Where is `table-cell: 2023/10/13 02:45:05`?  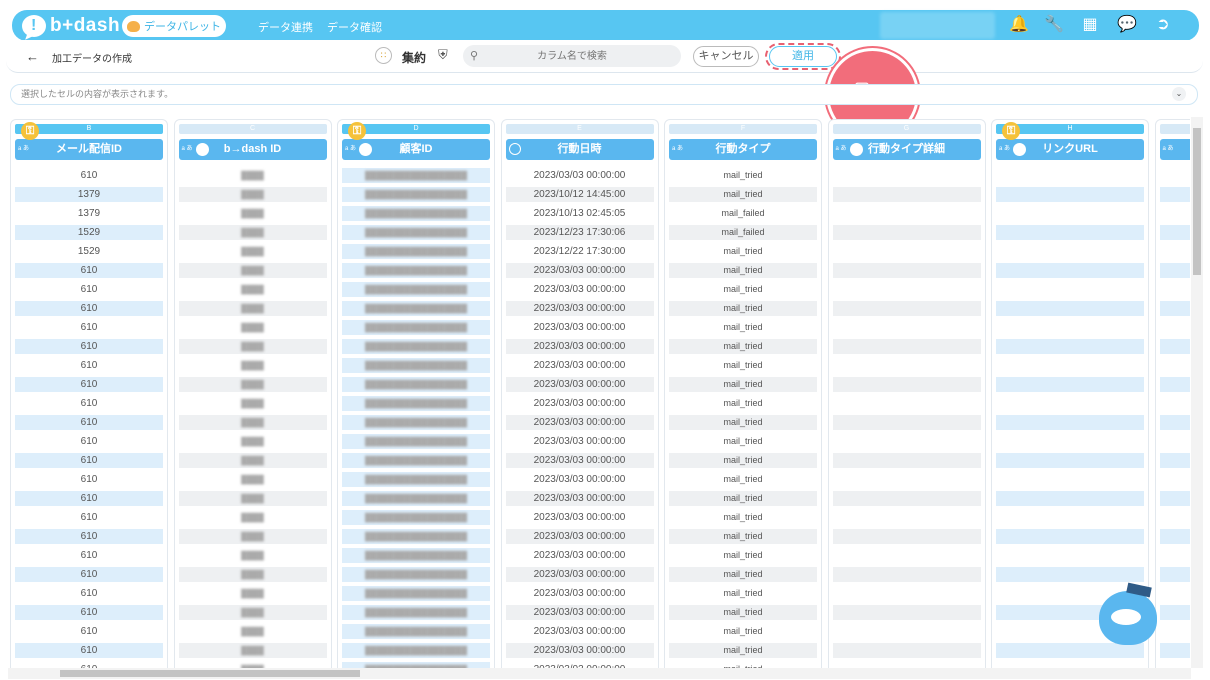 table-cell: 2023/10/13 02:45:05 is located at coordinates (579, 213).